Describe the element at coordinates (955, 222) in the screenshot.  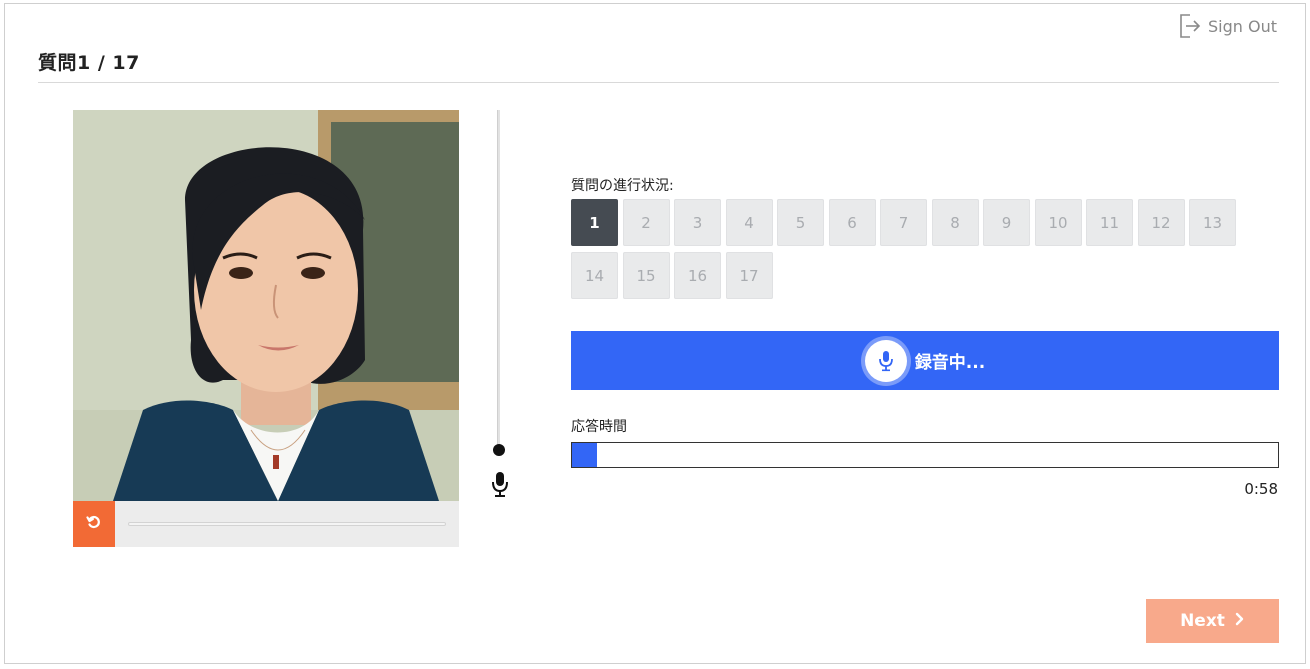
I see `question-step-8: 8` at that location.